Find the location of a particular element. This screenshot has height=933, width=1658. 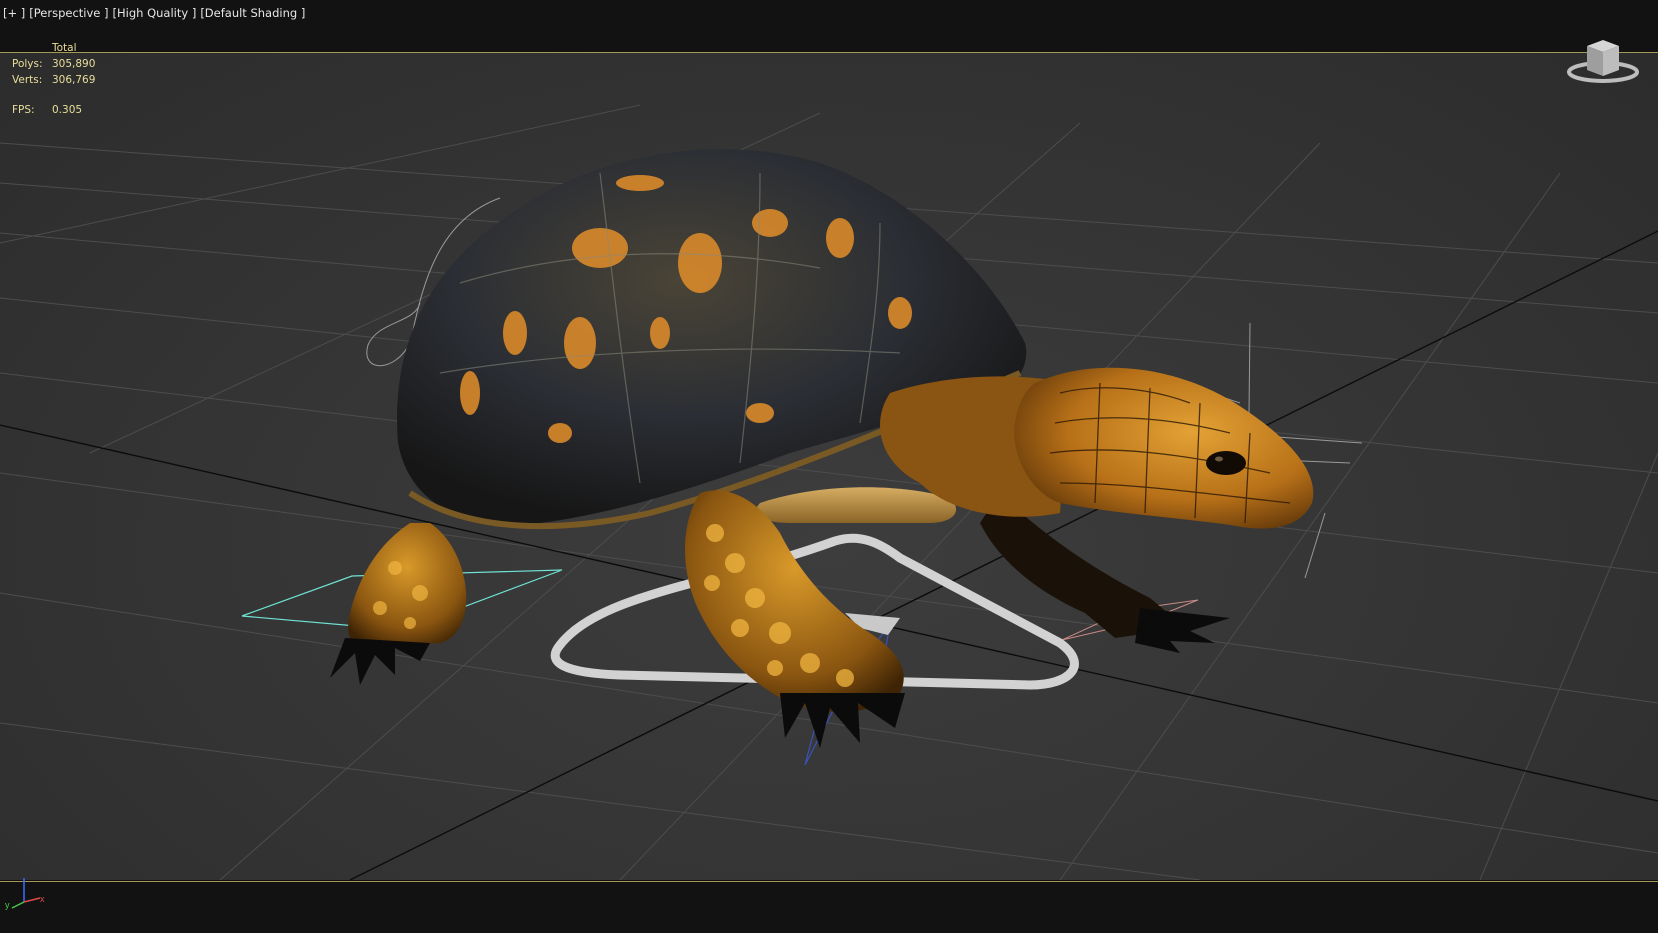

stats-polys-label: Polys: is located at coordinates (27, 64).